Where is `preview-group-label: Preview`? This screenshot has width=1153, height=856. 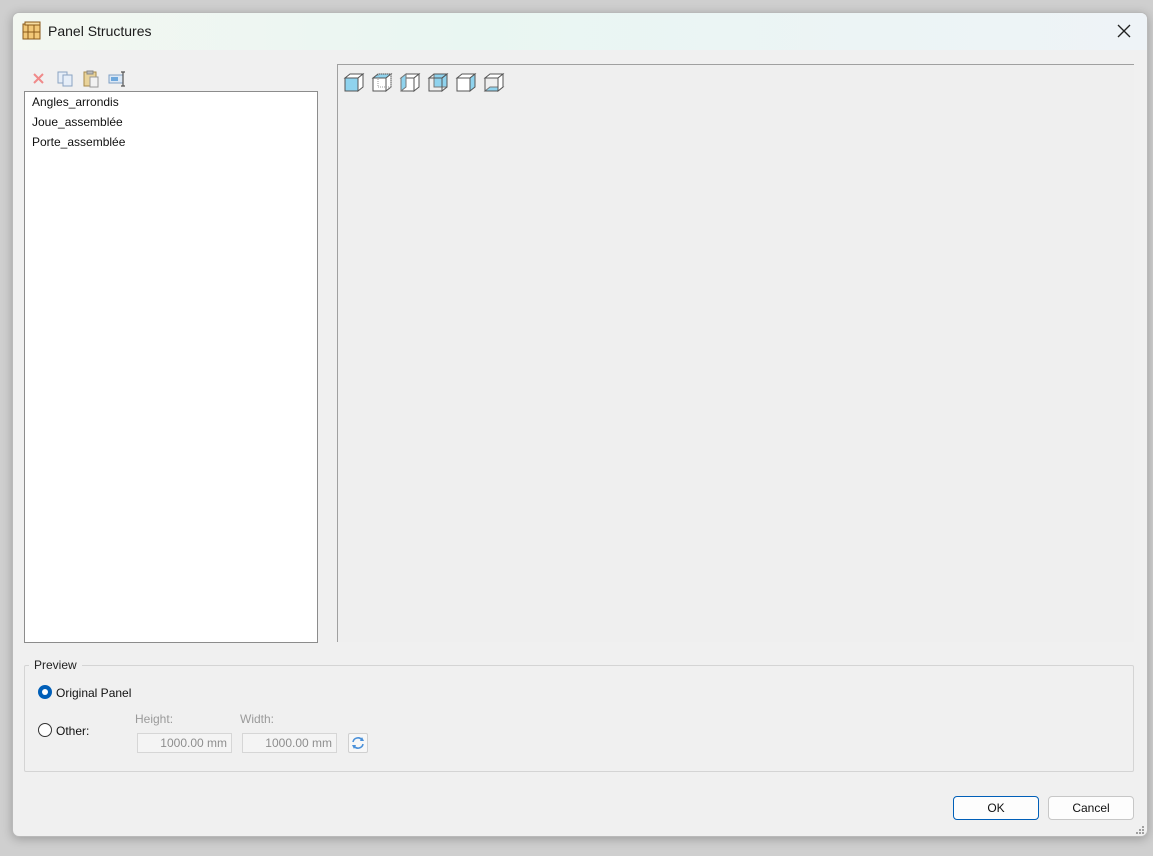
preview-group-label: Preview is located at coordinates (55, 665).